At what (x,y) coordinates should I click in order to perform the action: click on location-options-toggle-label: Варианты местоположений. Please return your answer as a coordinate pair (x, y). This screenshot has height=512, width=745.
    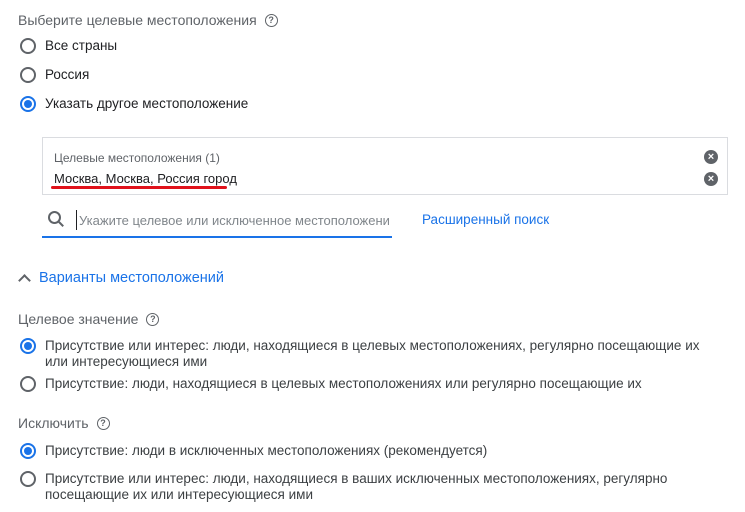
    Looking at the image, I should click on (131, 278).